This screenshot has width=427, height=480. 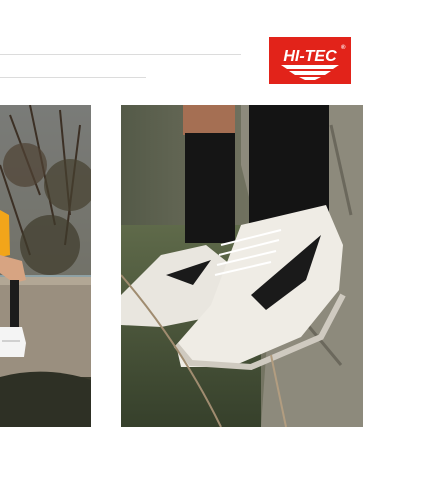 I want to click on brand-logo: HI-TEC ®, so click(x=310, y=60).